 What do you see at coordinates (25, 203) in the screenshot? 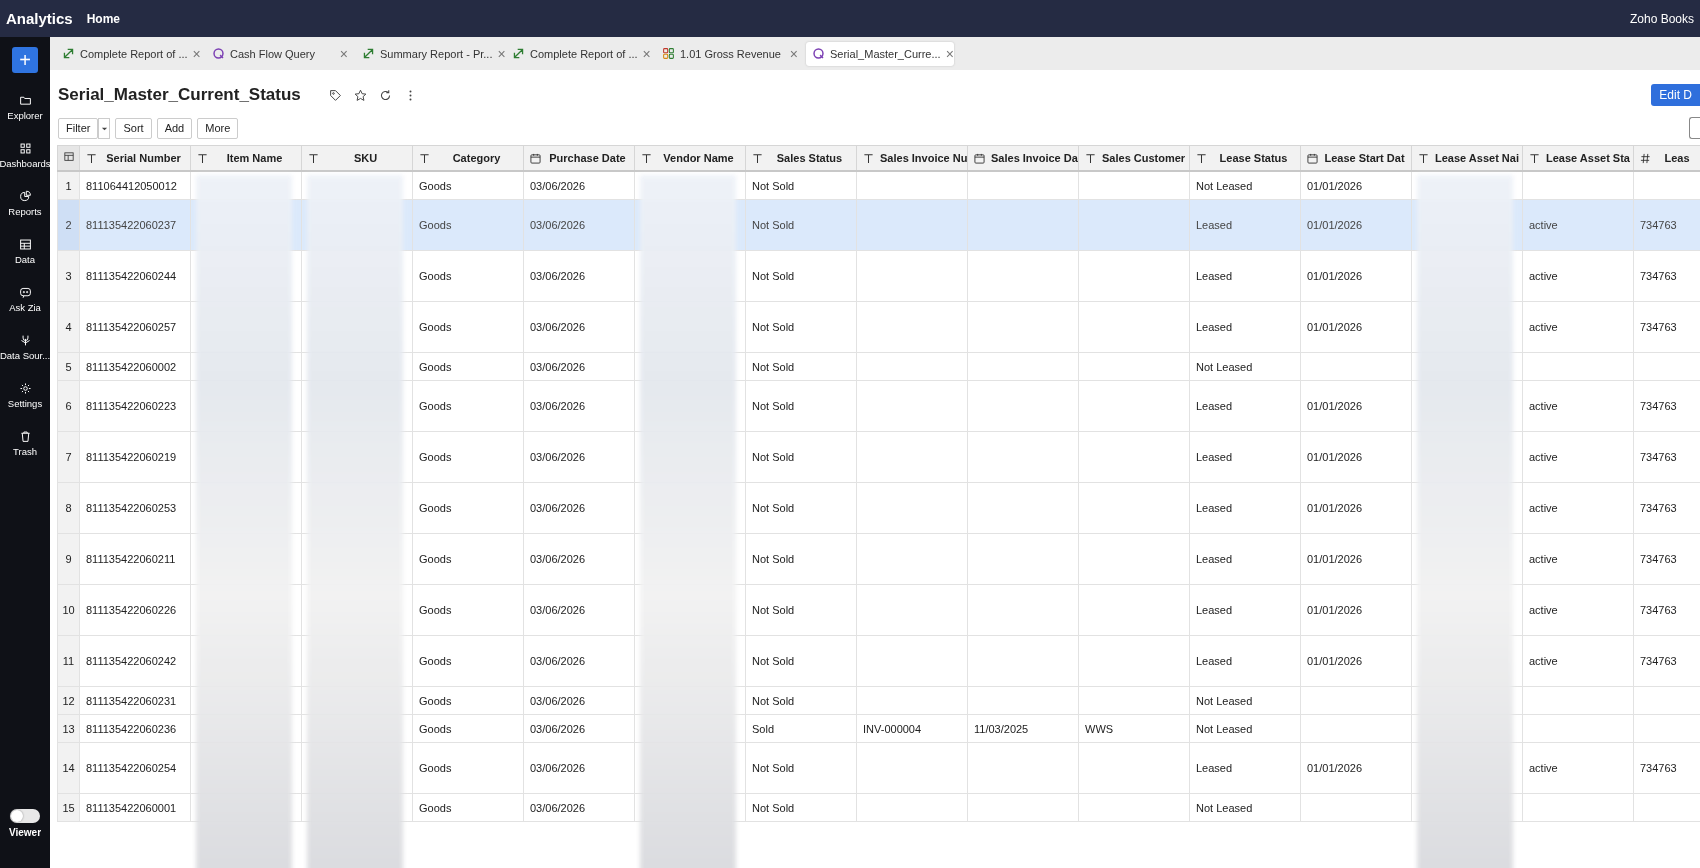
I see `sidebar-item: Reports` at bounding box center [25, 203].